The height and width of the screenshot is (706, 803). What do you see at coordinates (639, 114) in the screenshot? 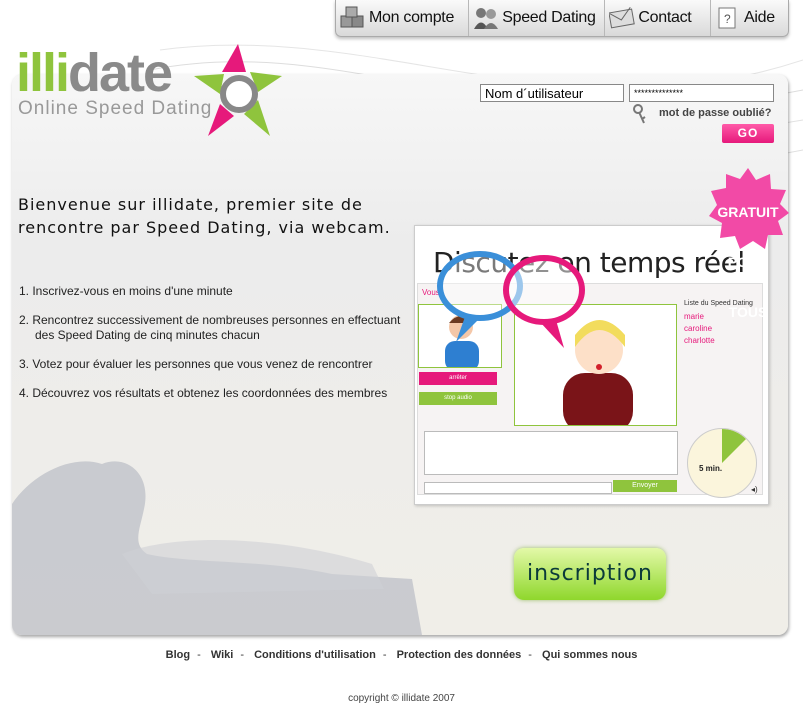
I see `keys-icon` at bounding box center [639, 114].